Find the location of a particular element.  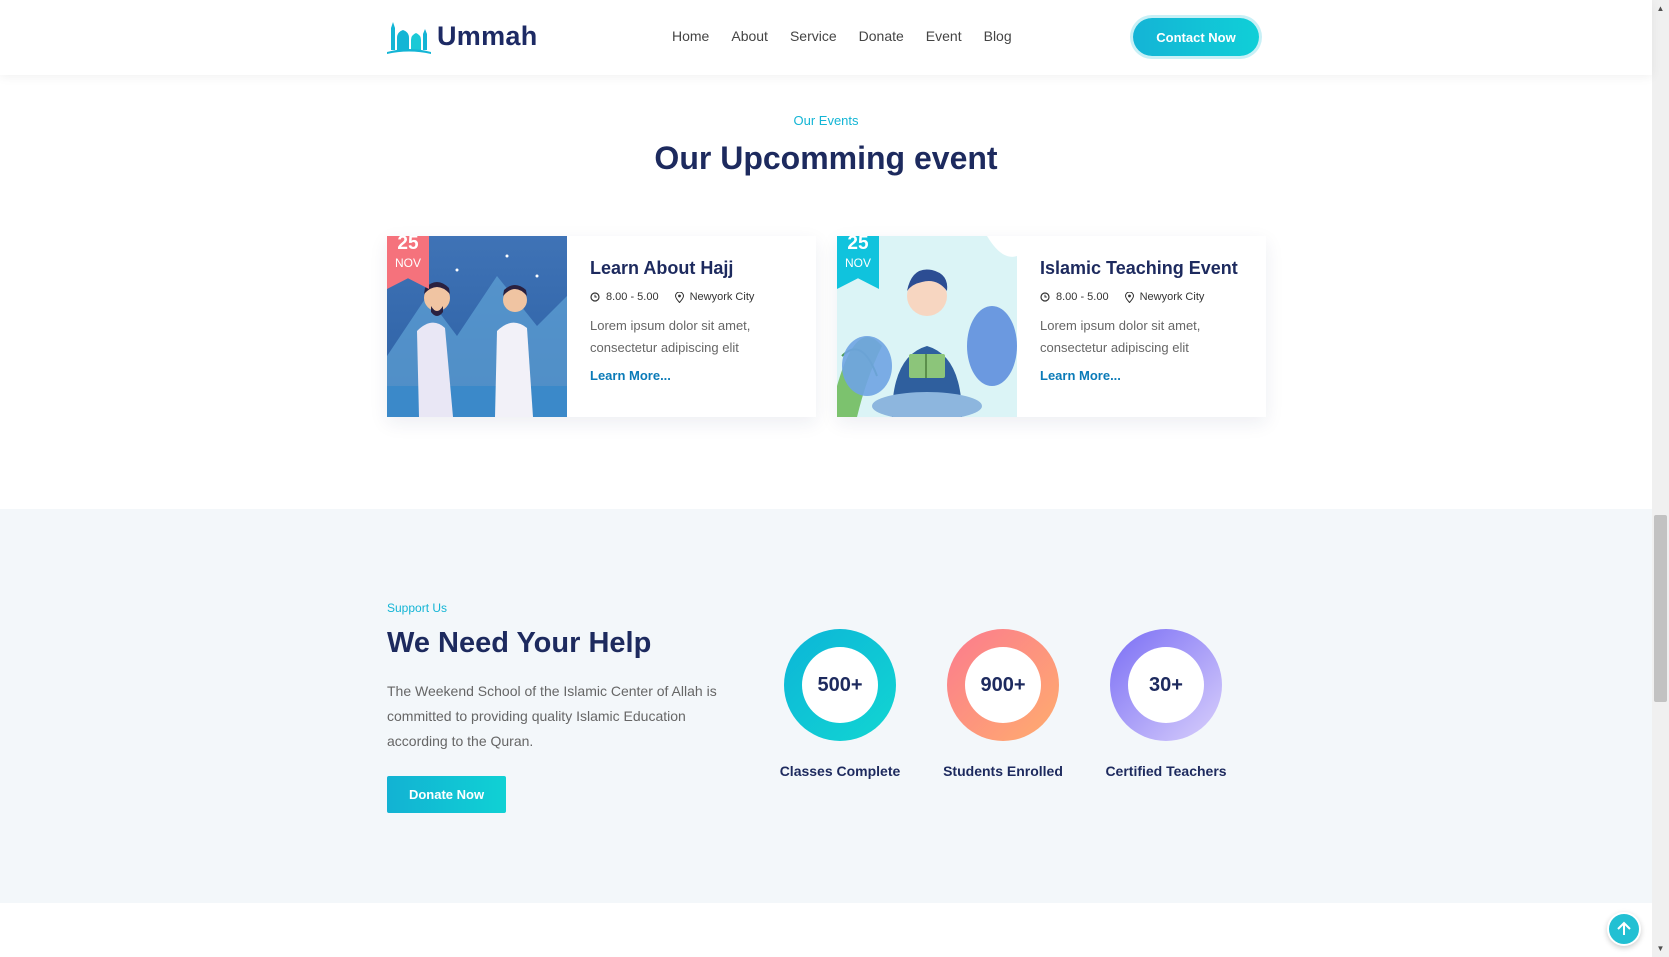

stat-value: 900+ is located at coordinates (1003, 685).